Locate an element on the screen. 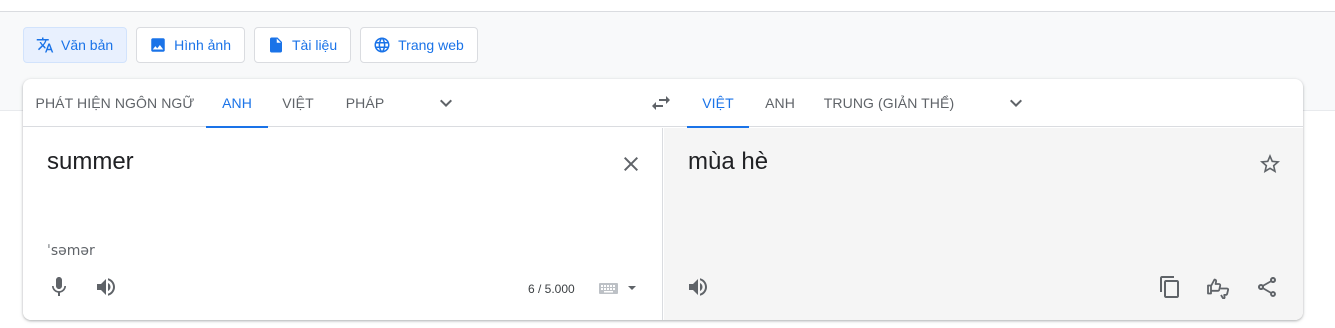 The image size is (1335, 328). microphone-icon is located at coordinates (59, 287).